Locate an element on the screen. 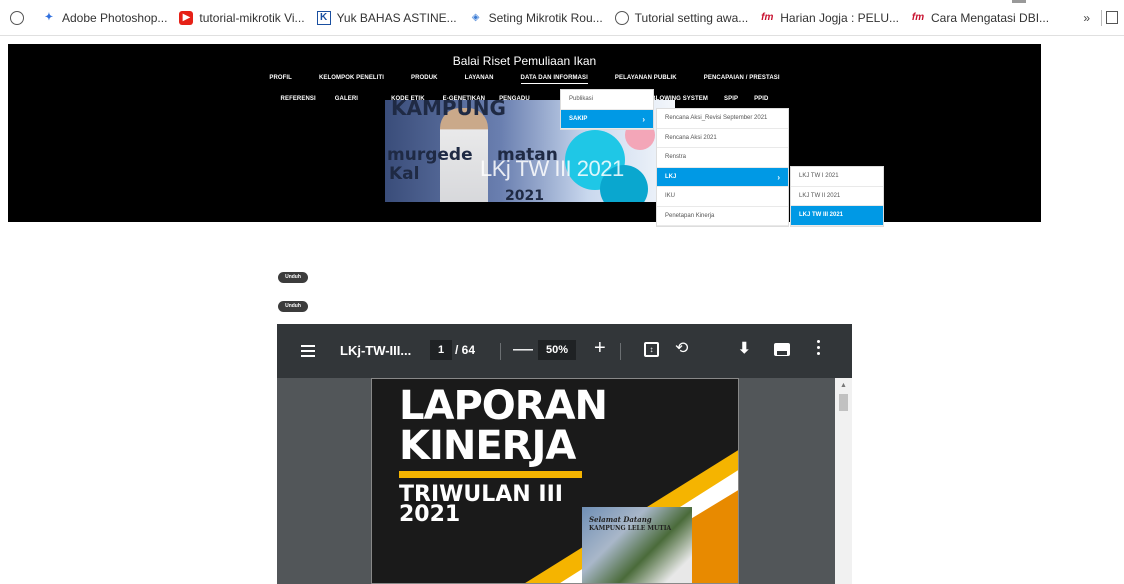  zoom-out-button: — is located at coordinates (523, 349).